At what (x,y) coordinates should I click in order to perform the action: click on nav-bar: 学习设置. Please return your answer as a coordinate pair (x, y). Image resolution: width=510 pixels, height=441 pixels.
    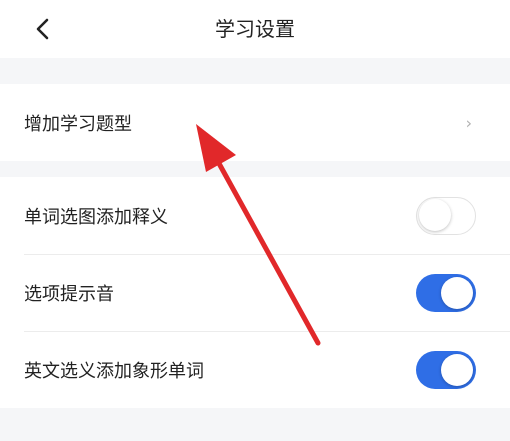
    Looking at the image, I should click on (255, 29).